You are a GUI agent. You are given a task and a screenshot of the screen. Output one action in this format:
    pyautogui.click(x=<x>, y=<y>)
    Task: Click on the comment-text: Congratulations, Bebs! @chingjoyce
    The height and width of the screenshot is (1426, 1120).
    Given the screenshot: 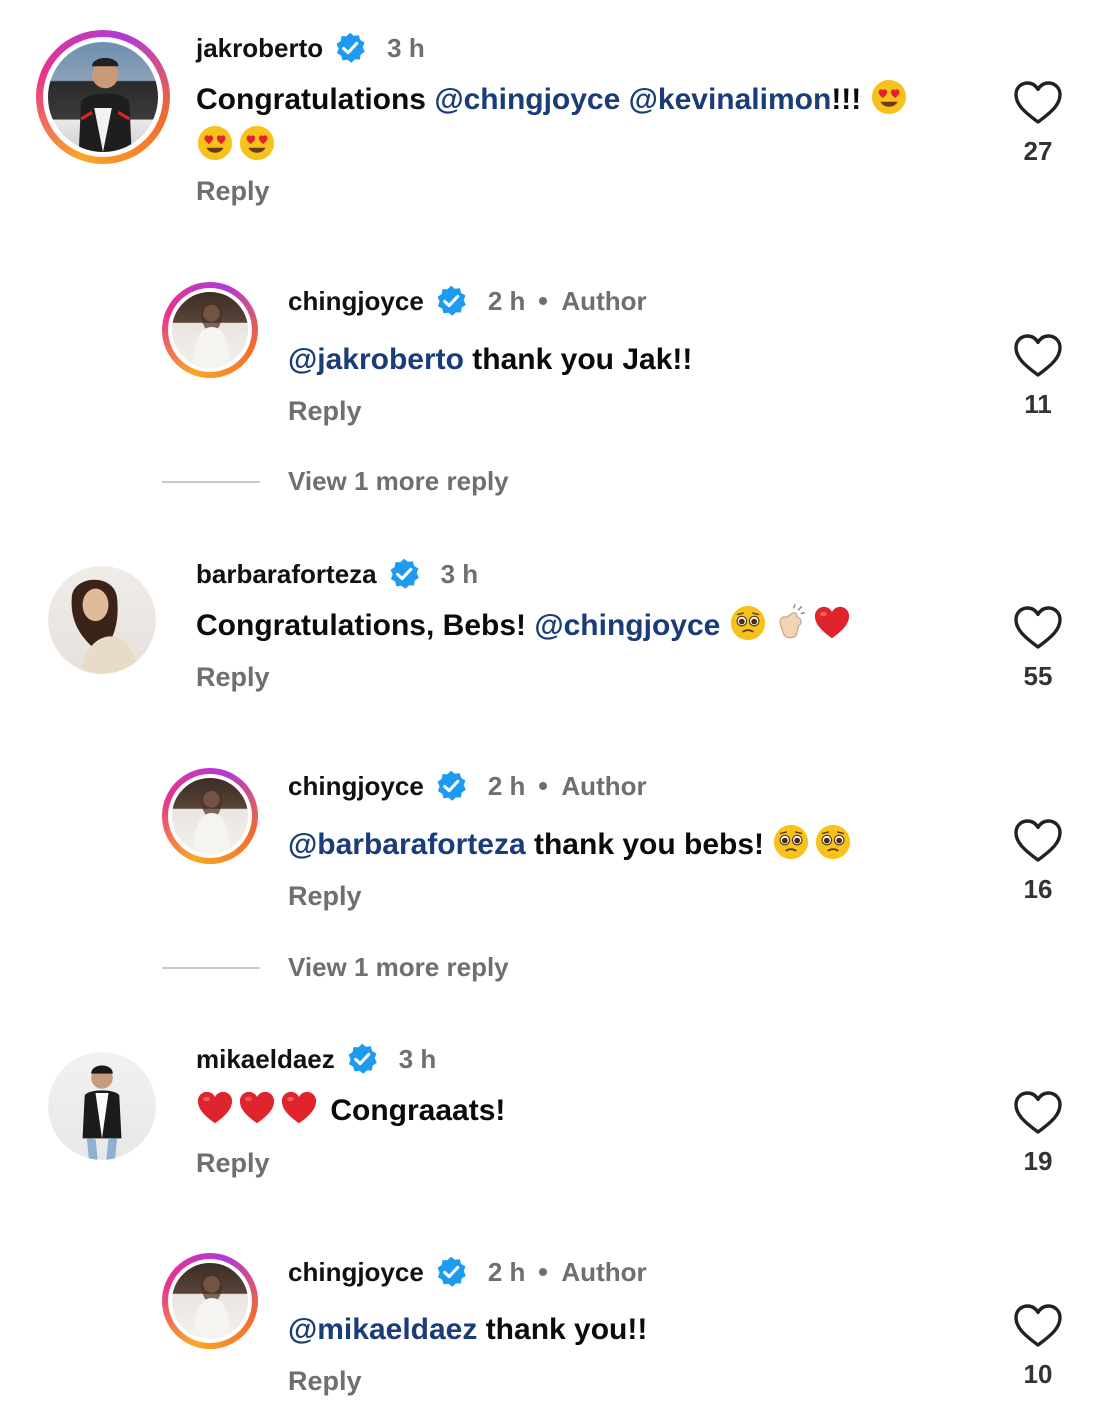 What is the action you would take?
    pyautogui.click(x=525, y=626)
    